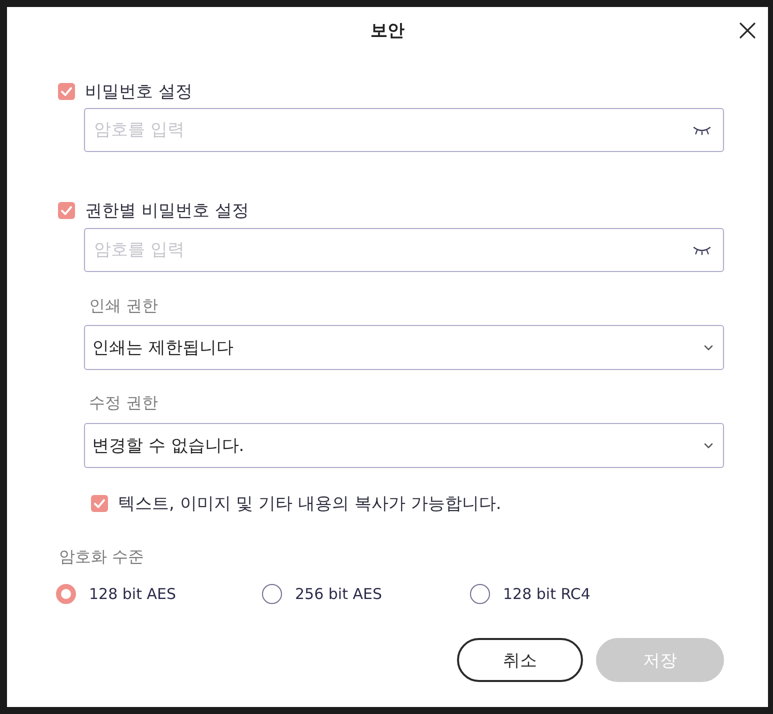 The height and width of the screenshot is (714, 773). Describe the element at coordinates (747, 30) in the screenshot. I see `close-button` at that location.